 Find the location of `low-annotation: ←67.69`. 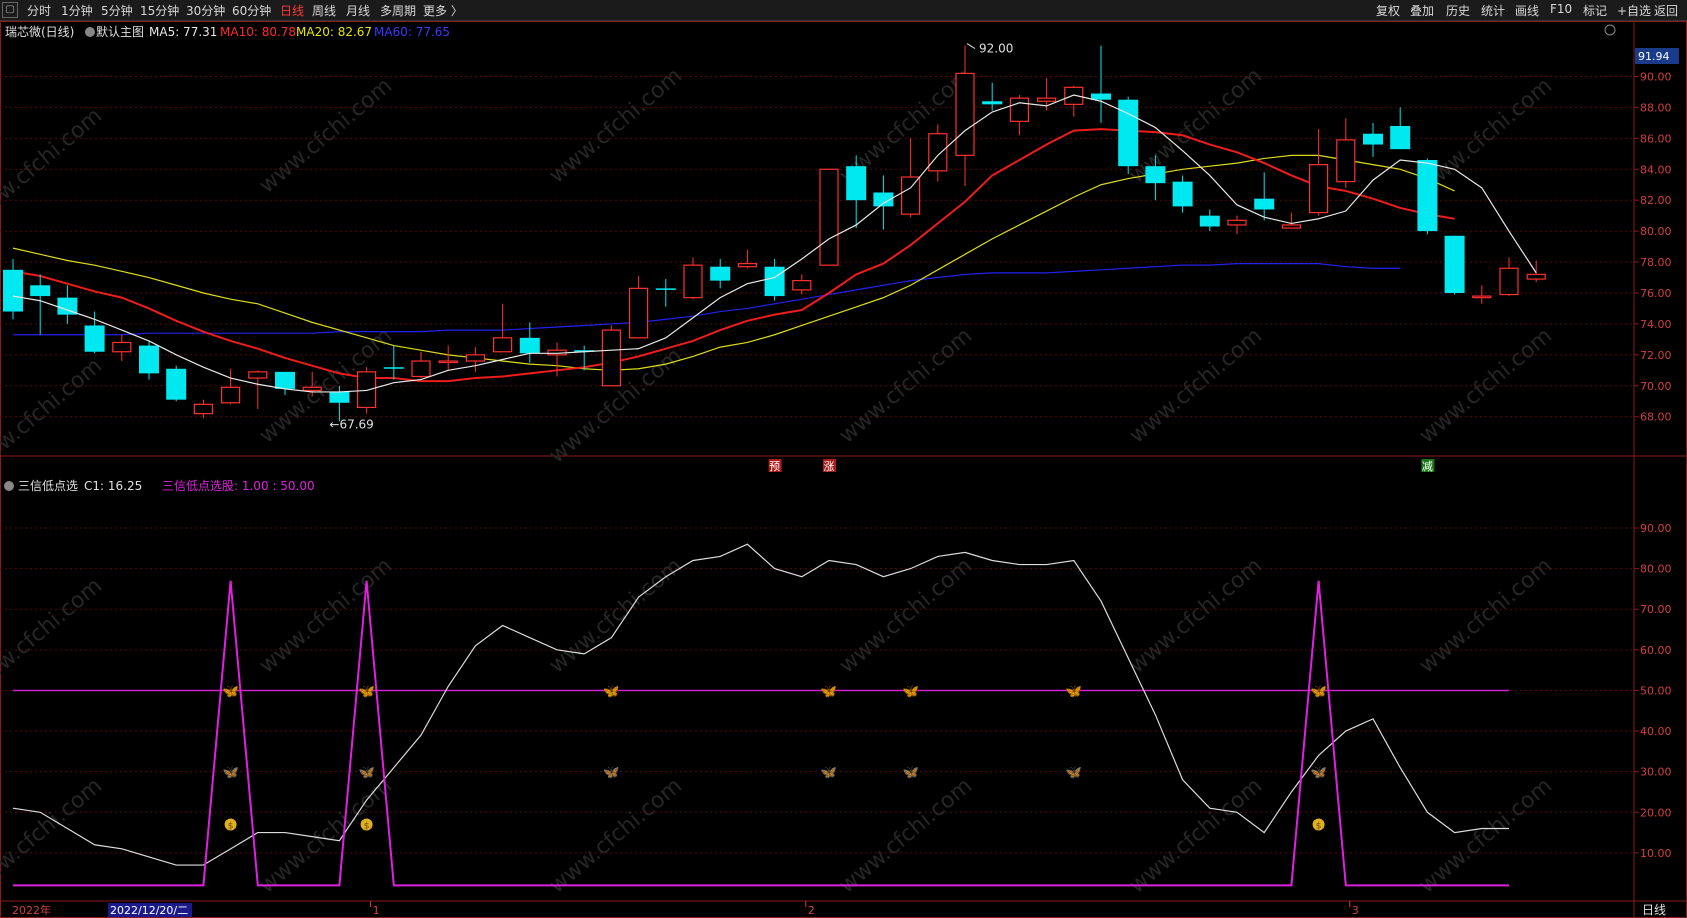

low-annotation: ←67.69 is located at coordinates (351, 424).